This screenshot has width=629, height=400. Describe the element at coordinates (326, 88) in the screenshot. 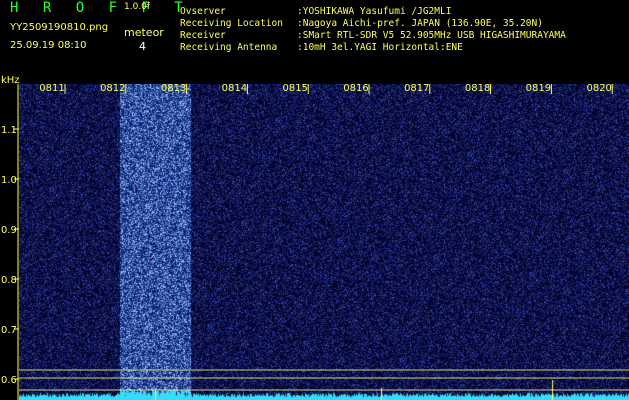

I see `x-ticks: 0811 0812 0813 0814 0815 0816 0817 0818 0819 0820` at that location.